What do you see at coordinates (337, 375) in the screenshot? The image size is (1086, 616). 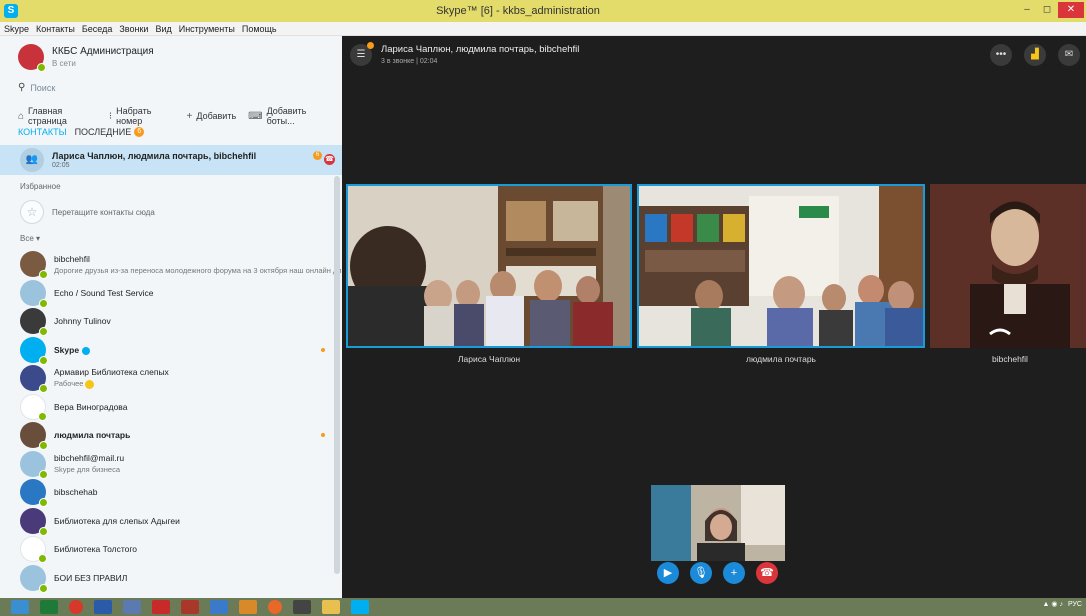 I see `sidebar-scrollbar` at bounding box center [337, 375].